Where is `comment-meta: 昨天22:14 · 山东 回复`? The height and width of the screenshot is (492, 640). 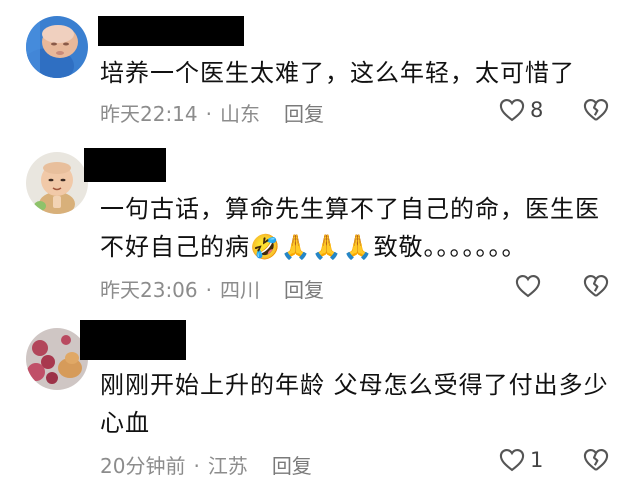 comment-meta: 昨天22:14 · 山东 回复 is located at coordinates (212, 112).